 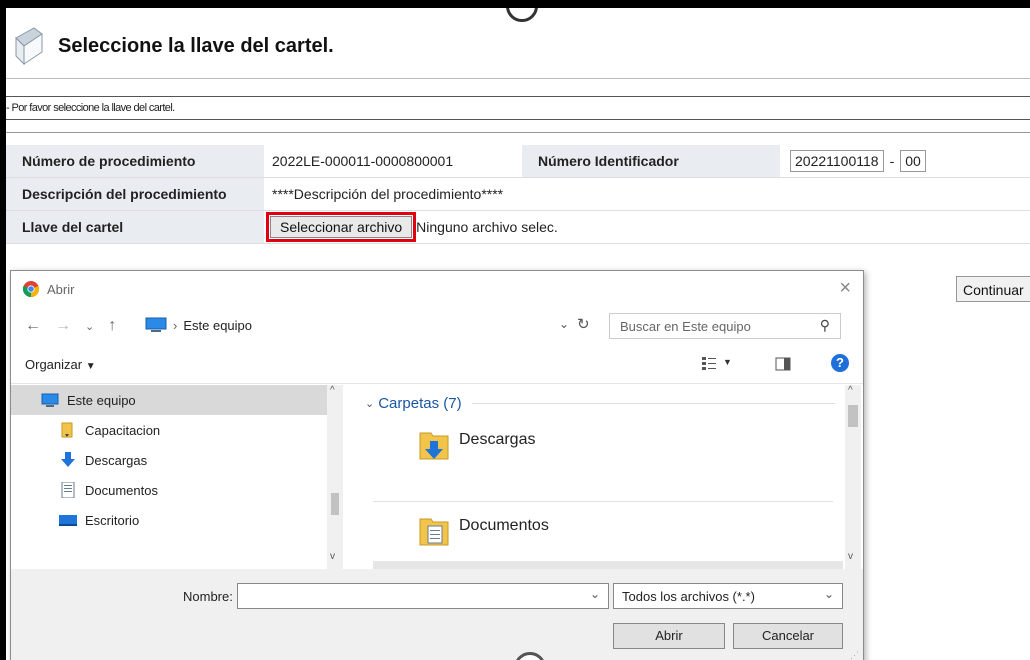 I want to click on identifier-dash: -, so click(x=892, y=161).